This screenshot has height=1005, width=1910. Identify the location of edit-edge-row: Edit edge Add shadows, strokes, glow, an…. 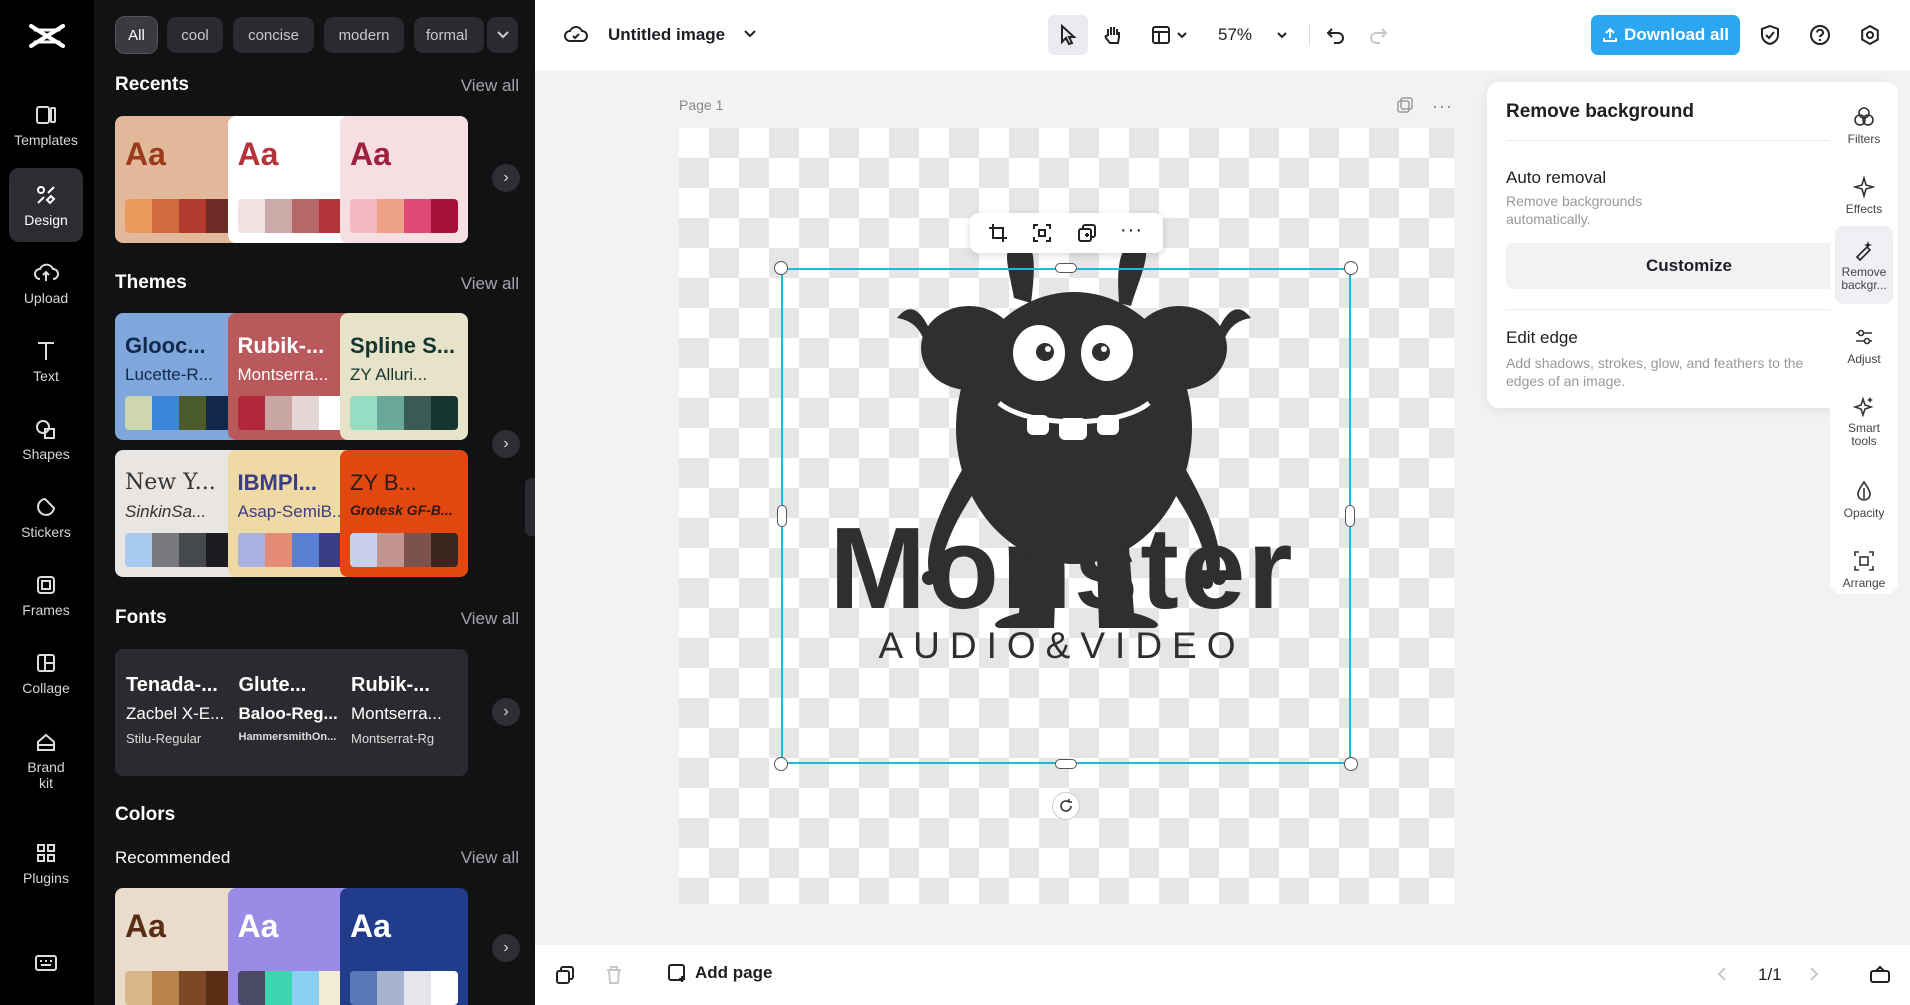
(1686, 358).